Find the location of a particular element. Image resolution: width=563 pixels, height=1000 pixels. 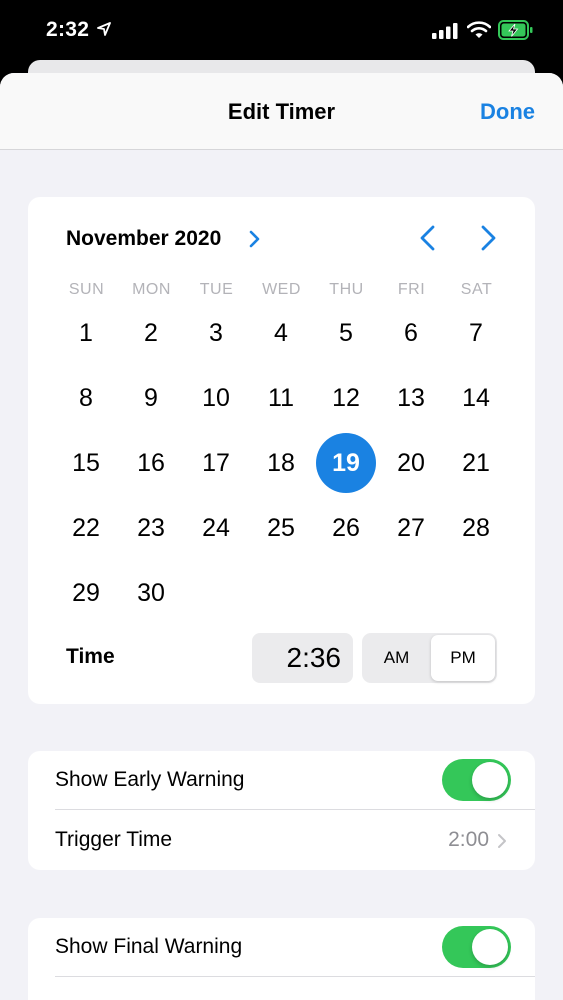

calendar-day-20: 20 is located at coordinates (411, 463).